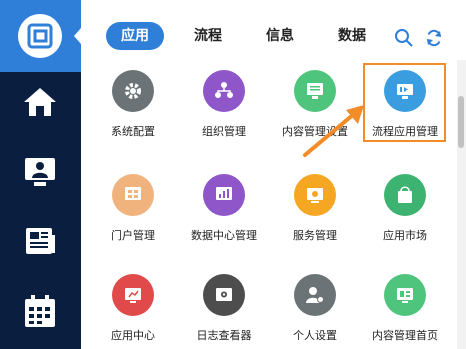  Describe the element at coordinates (133, 91) in the screenshot. I see `gear-icon` at that location.